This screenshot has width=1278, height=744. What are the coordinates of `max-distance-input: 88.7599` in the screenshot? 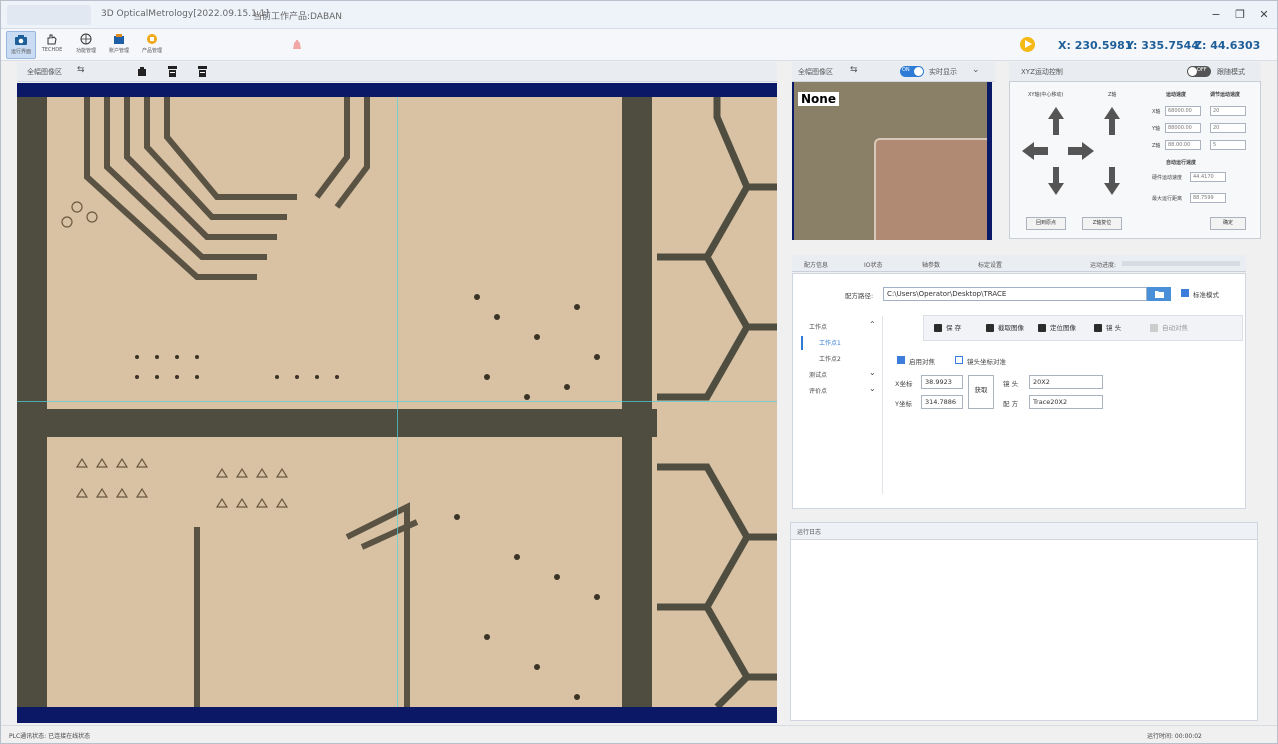 It's located at (1208, 198).